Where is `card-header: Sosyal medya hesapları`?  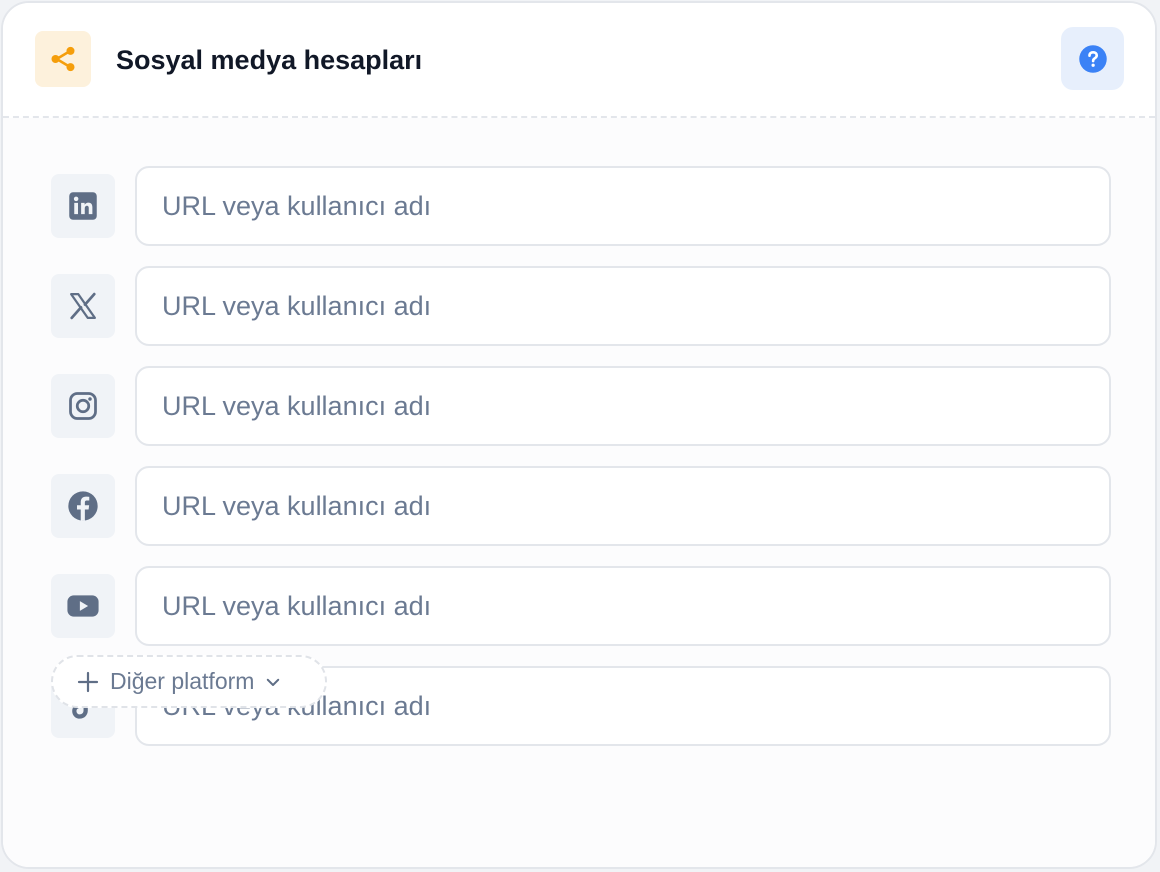
card-header: Sosyal medya hesapları is located at coordinates (579, 59).